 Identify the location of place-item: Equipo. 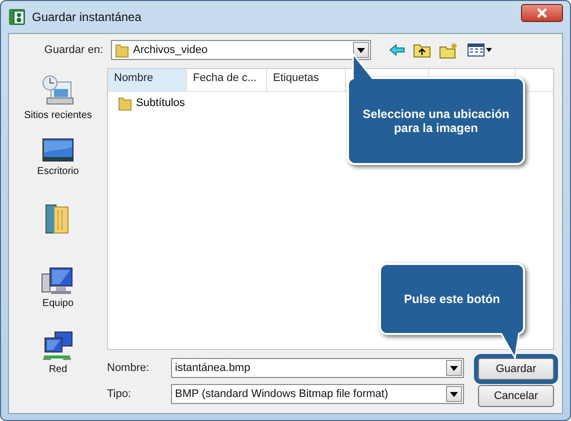
(58, 297).